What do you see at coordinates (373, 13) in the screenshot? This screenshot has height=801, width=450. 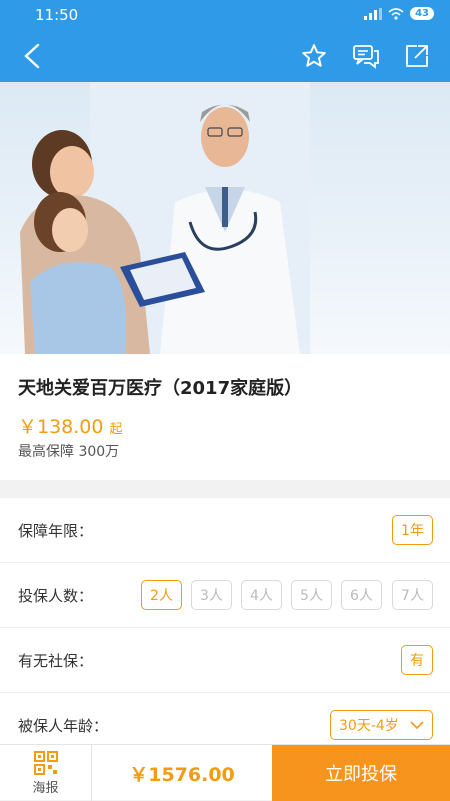 I see `signal-icon` at bounding box center [373, 13].